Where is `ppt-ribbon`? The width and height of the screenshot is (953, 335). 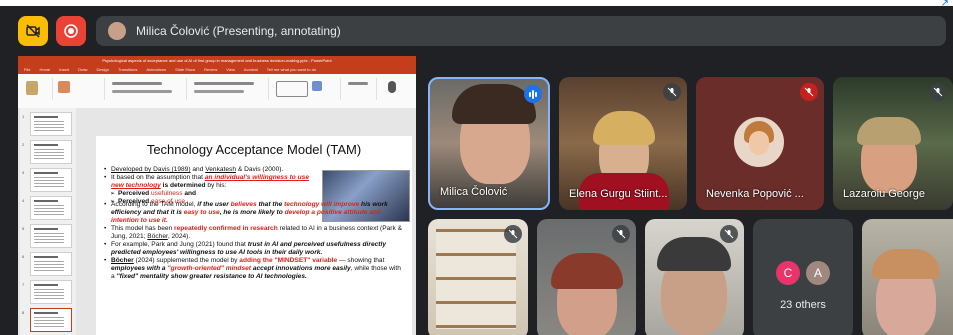
ppt-ribbon is located at coordinates (217, 91).